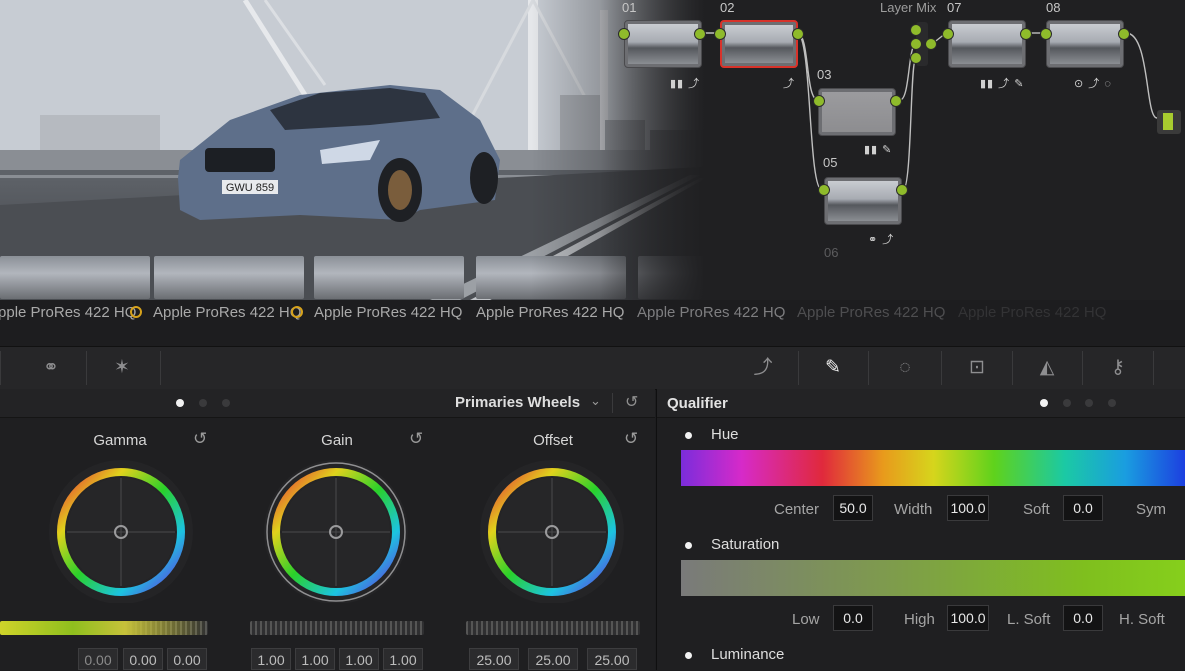 Image resolution: width=1185 pixels, height=671 pixels. Describe the element at coordinates (553, 628) in the screenshot. I see `offset-master-slider` at that location.